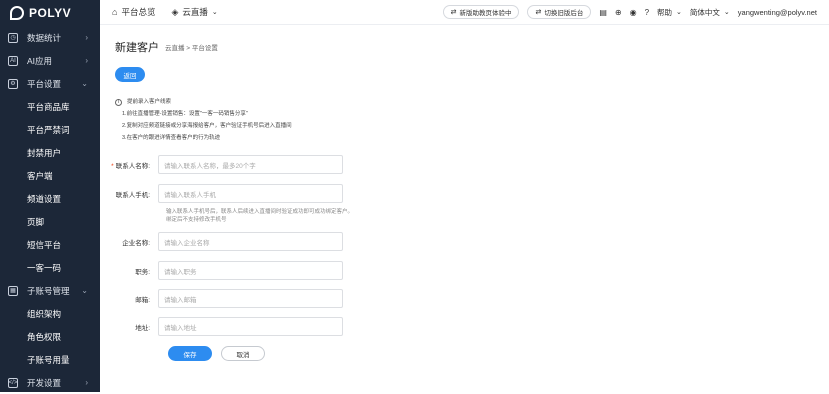 Image resolution: width=829 pixels, height=394 pixels. What do you see at coordinates (142, 272) in the screenshot?
I see `position-label: 职务:` at bounding box center [142, 272].